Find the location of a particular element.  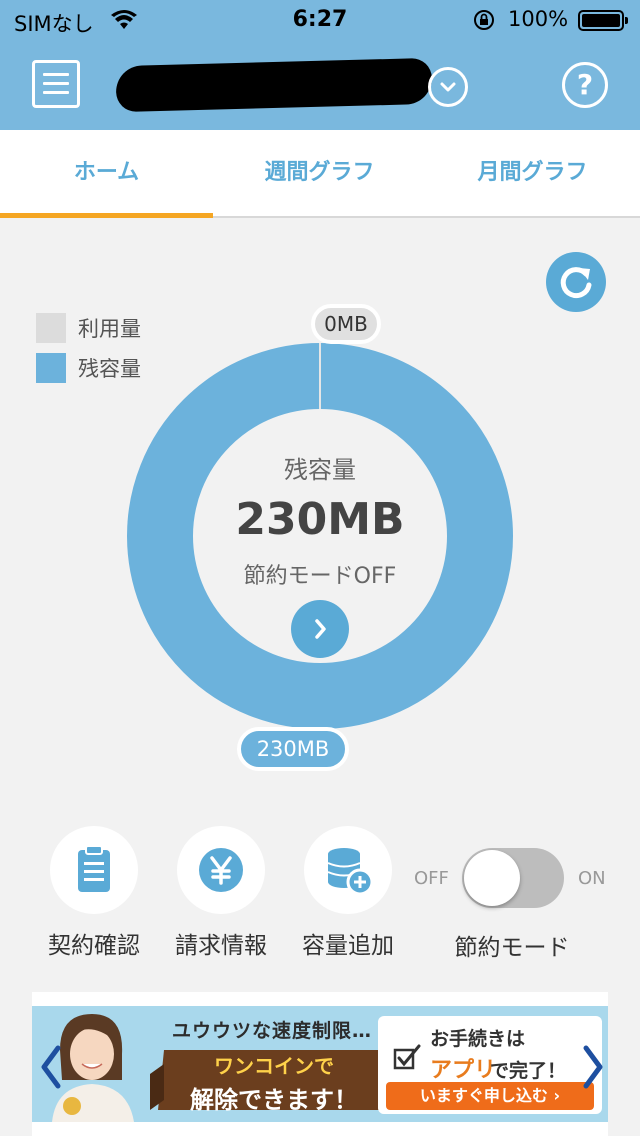

apply-now-button: いますぐ申し込む › is located at coordinates (490, 1096).